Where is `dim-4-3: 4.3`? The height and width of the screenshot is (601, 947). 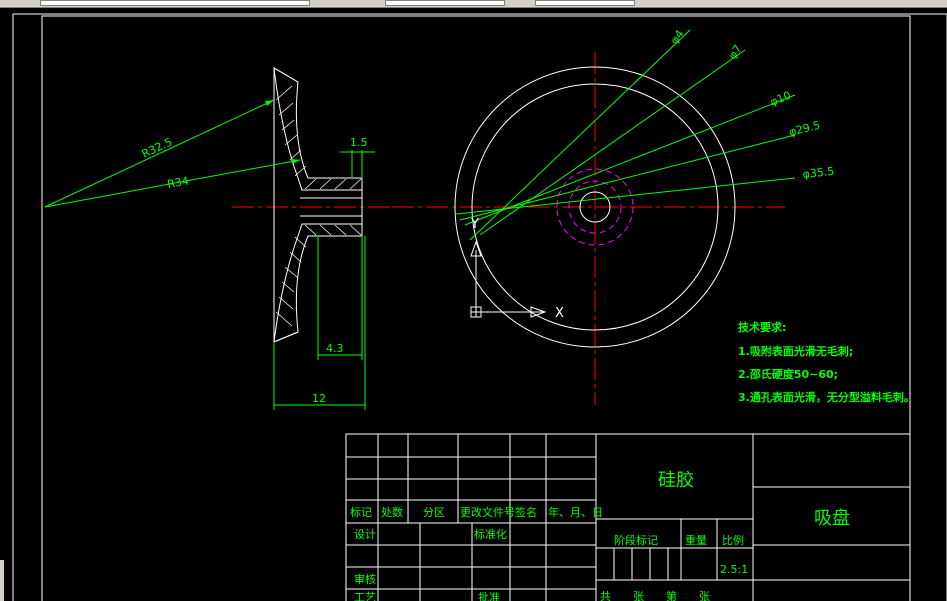
dim-4-3: 4.3 is located at coordinates (335, 348).